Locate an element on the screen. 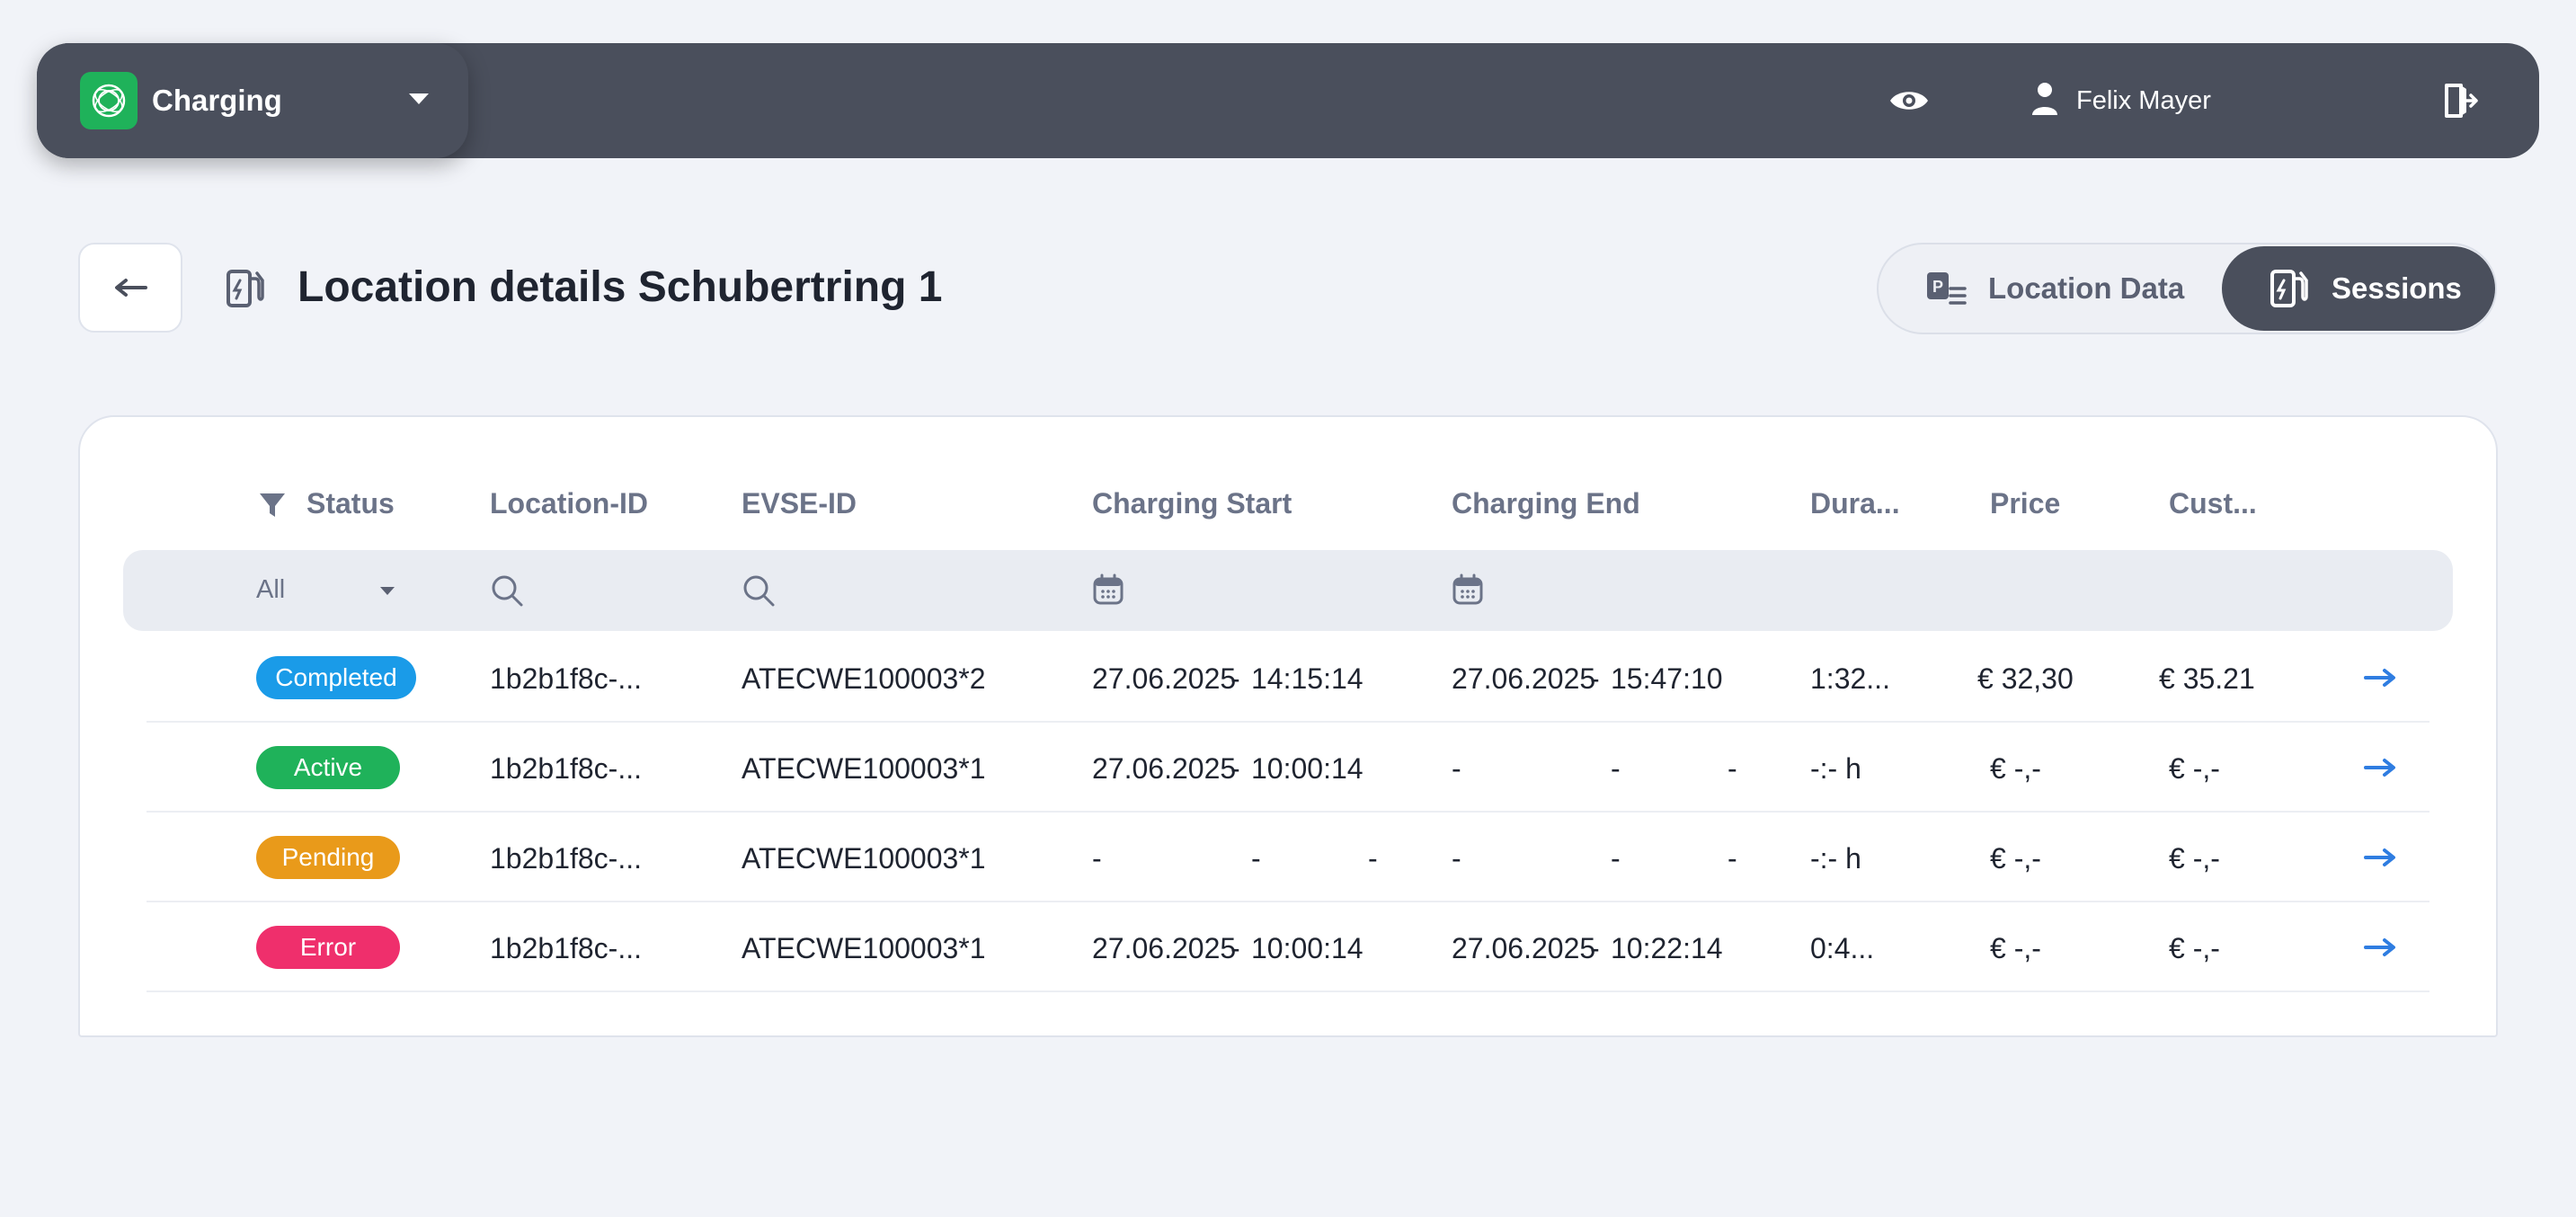  cell-customer: € 35.21 is located at coordinates (2207, 679).